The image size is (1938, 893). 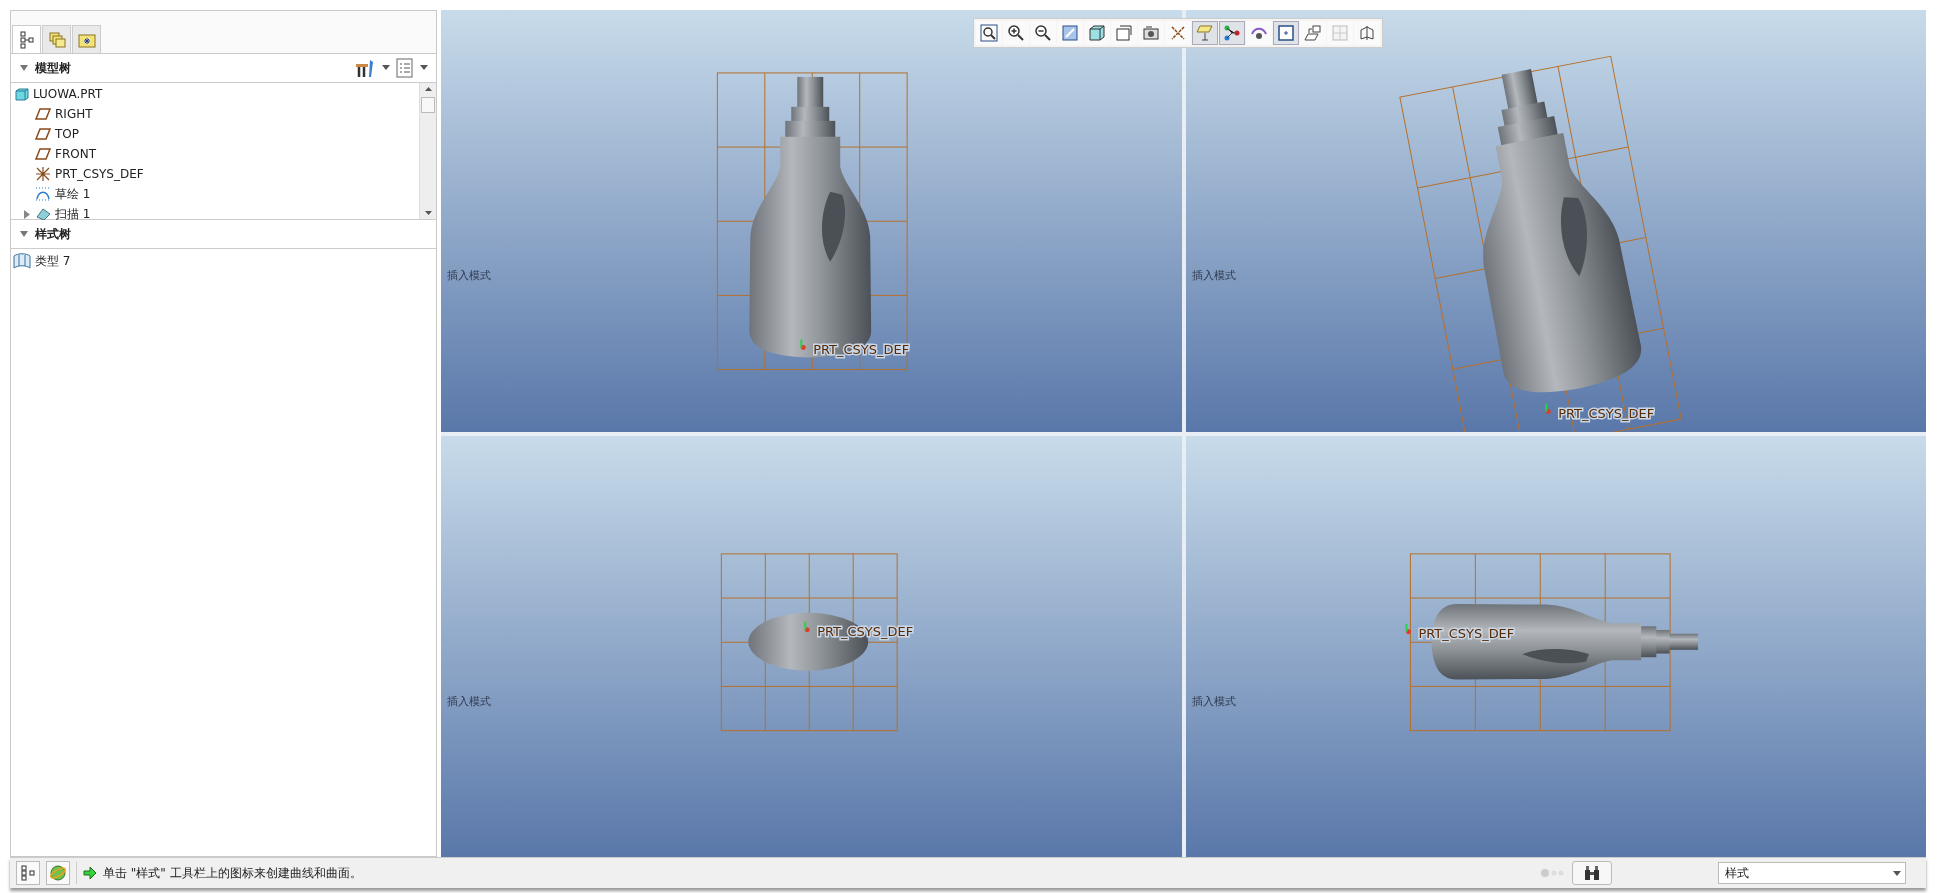 I want to click on status-message: 单击 "样式" 工具栏上的图标来创建曲线和曲面。, so click(x=232, y=873).